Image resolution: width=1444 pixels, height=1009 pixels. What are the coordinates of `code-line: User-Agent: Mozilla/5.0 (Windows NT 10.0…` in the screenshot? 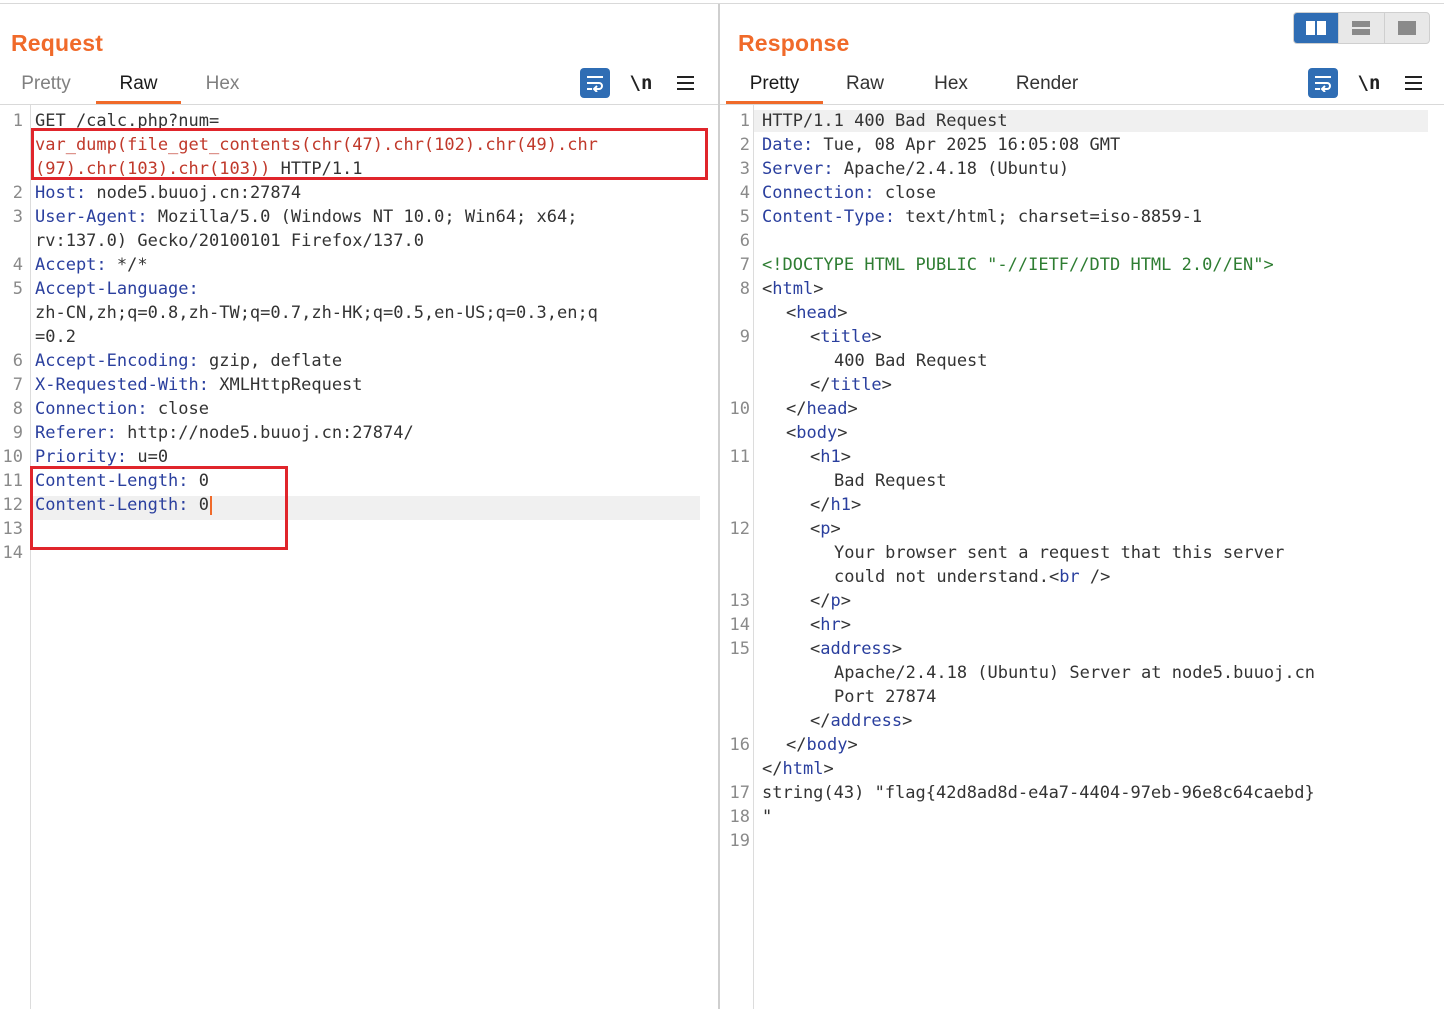 It's located at (306, 217).